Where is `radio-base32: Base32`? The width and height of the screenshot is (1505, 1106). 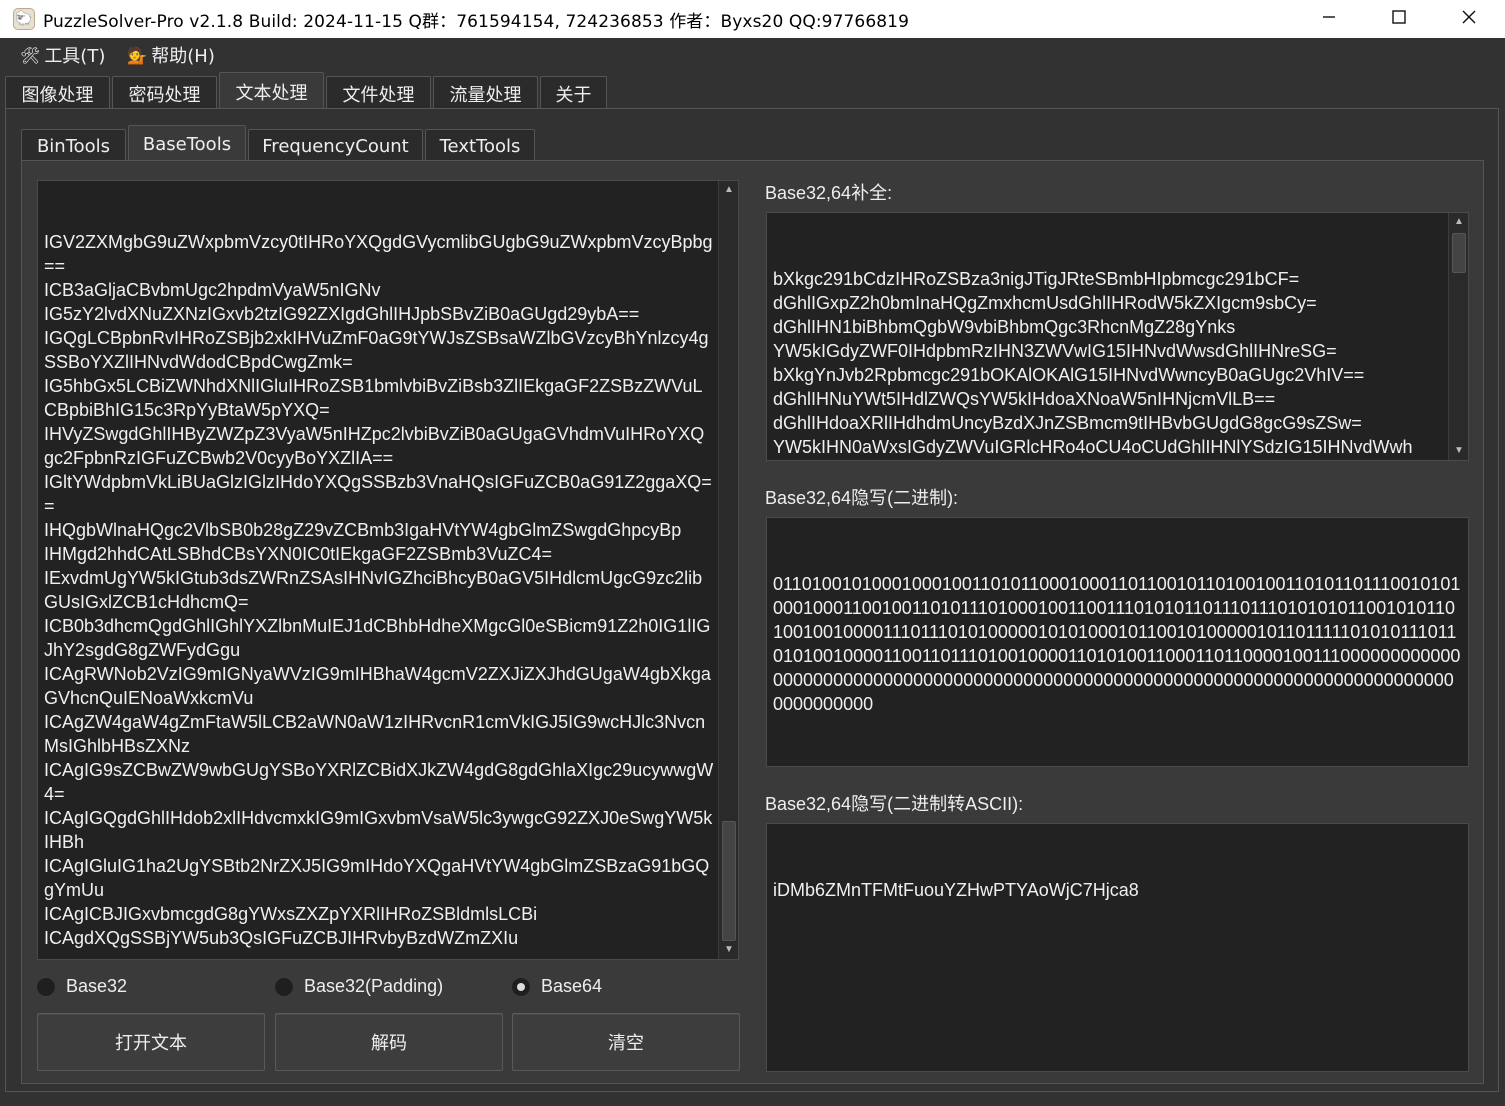
radio-base32: Base32 is located at coordinates (81, 986).